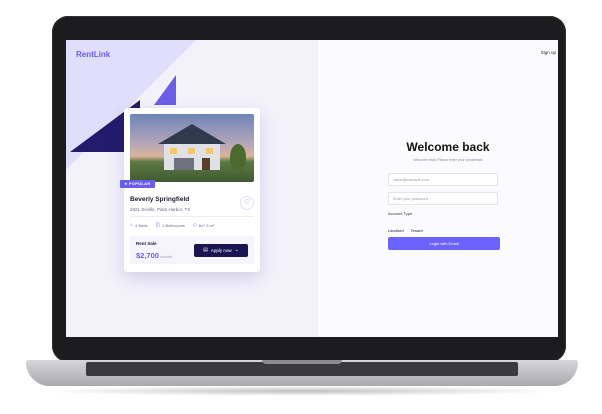  What do you see at coordinates (160, 199) in the screenshot?
I see `property-name: Beverly Springfield` at bounding box center [160, 199].